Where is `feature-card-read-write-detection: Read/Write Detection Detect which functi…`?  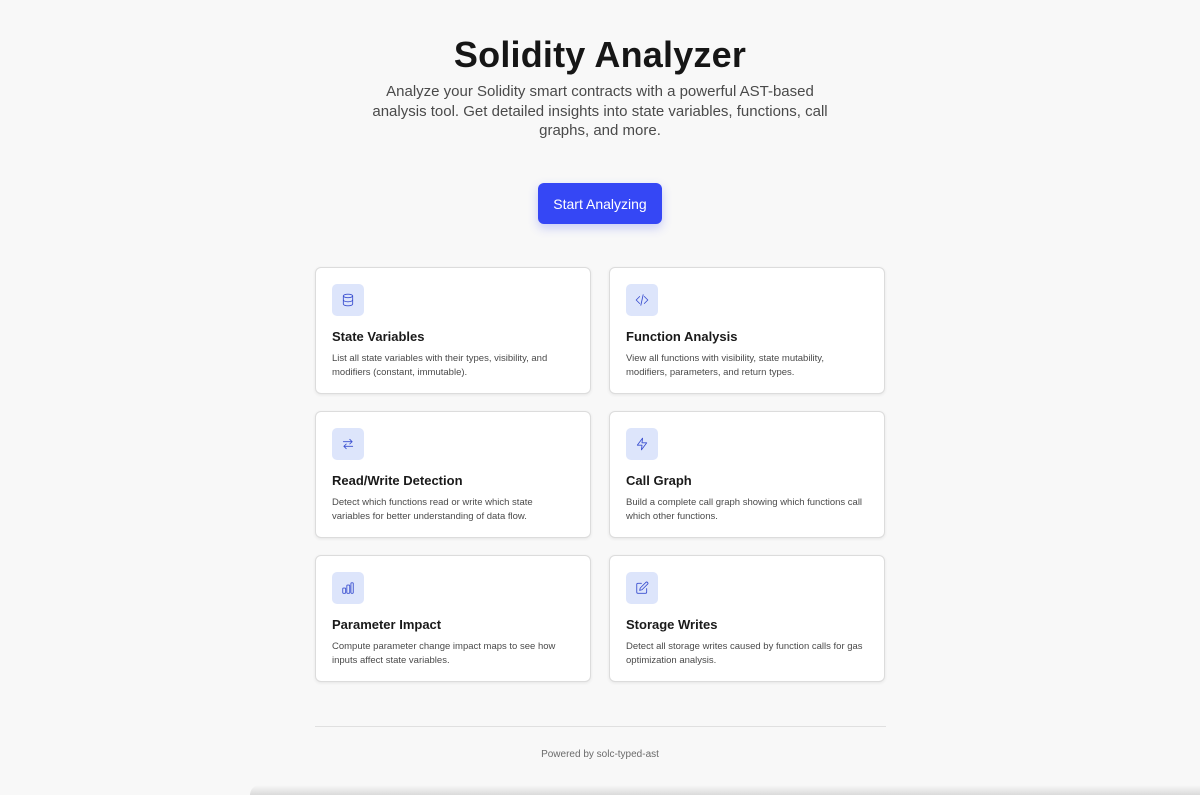
feature-card-read-write-detection: Read/Write Detection Detect which functi… is located at coordinates (453, 474).